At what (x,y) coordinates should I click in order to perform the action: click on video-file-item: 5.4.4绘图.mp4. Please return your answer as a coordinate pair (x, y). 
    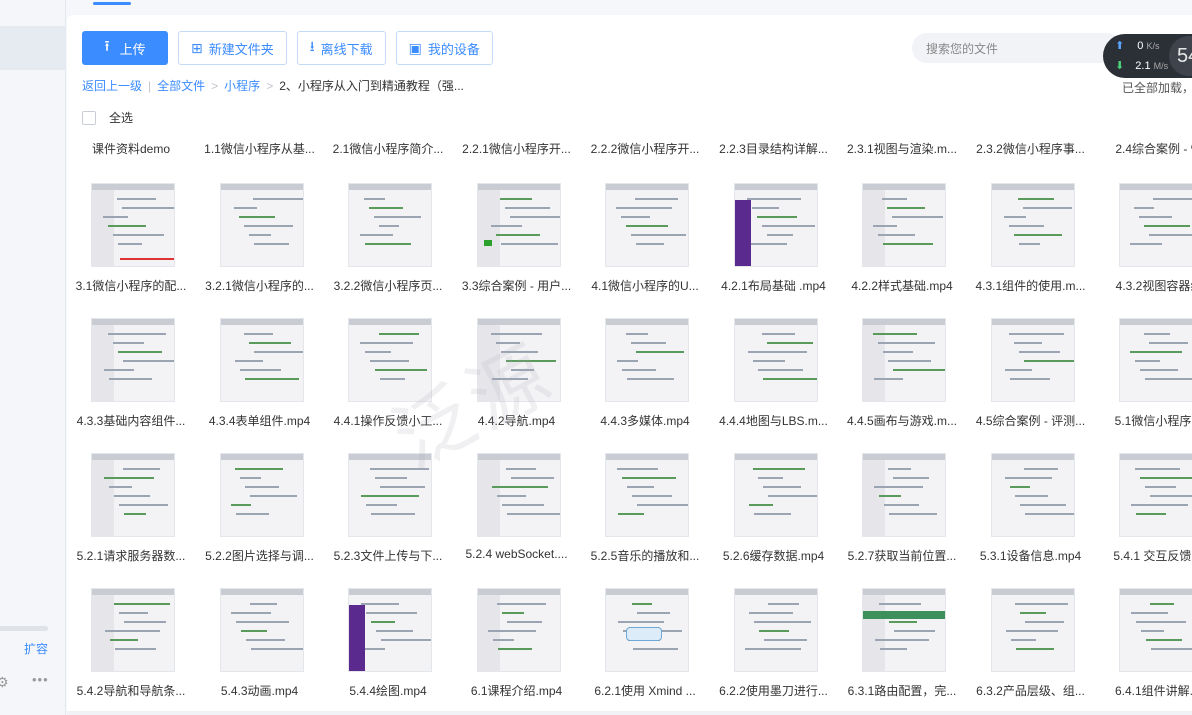
    Looking at the image, I should click on (388, 651).